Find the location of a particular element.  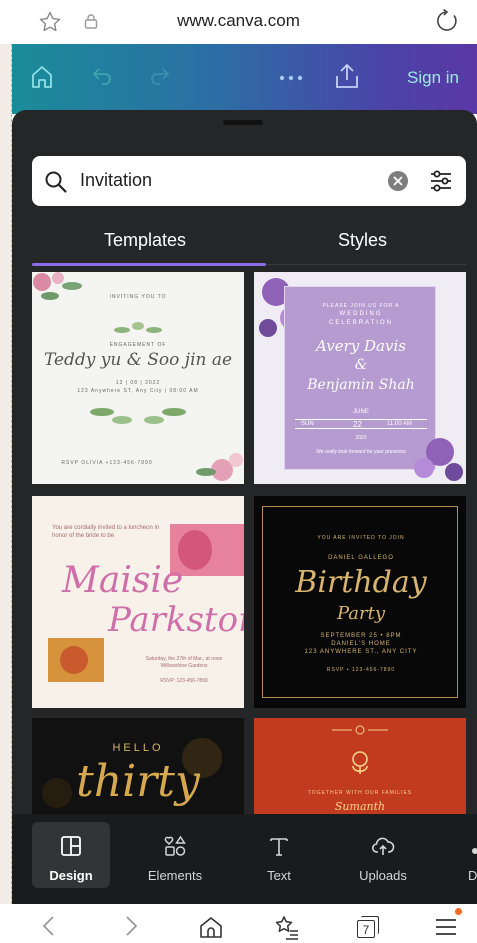

page-edge is located at coordinates (6, 474).